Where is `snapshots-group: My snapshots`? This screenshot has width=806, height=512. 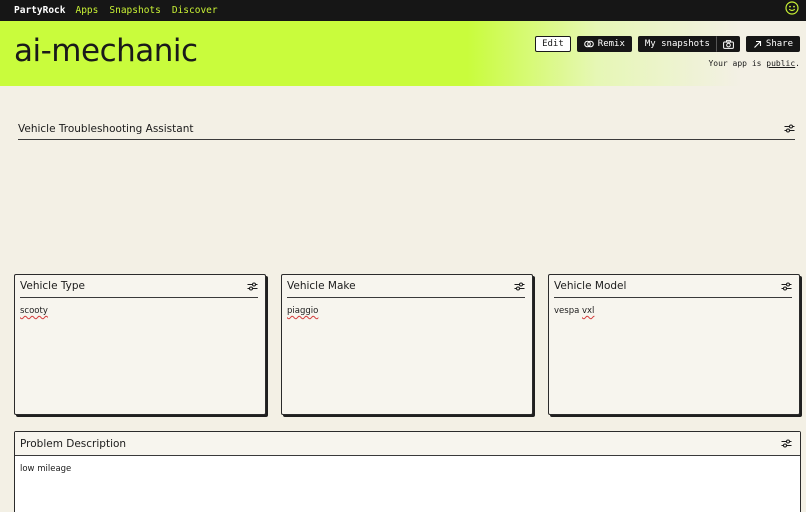
snapshots-group: My snapshots is located at coordinates (688, 44).